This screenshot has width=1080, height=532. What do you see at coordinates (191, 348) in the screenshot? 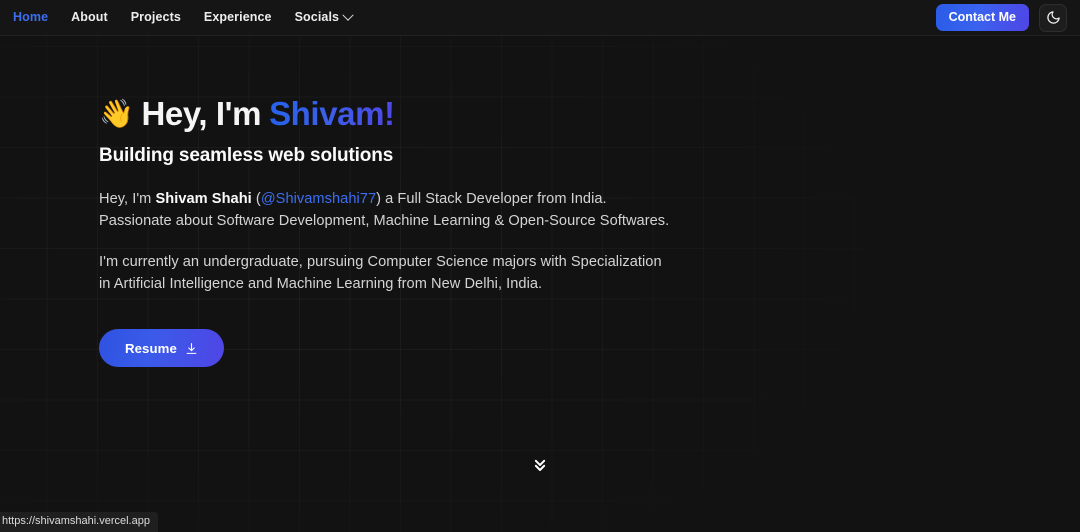
I see `download-icon` at bounding box center [191, 348].